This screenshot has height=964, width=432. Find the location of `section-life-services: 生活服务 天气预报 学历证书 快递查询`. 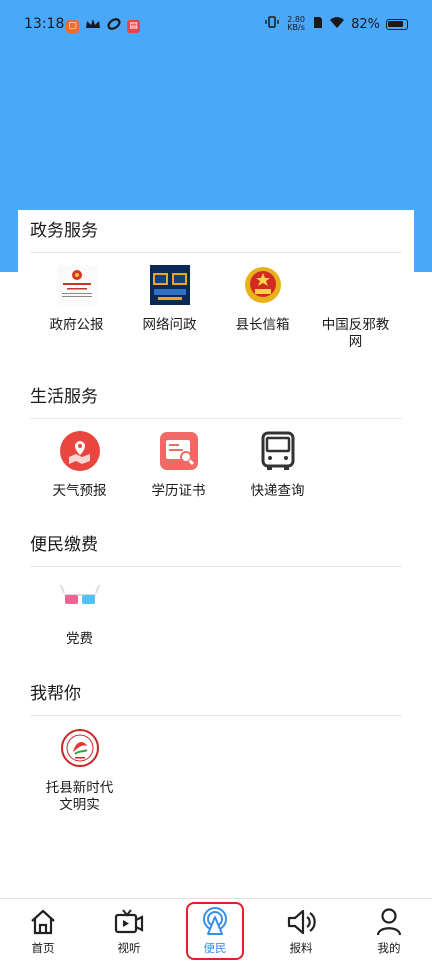

section-life-services: 生活服务 天气预报 学历证书 快递查询 is located at coordinates (216, 438).